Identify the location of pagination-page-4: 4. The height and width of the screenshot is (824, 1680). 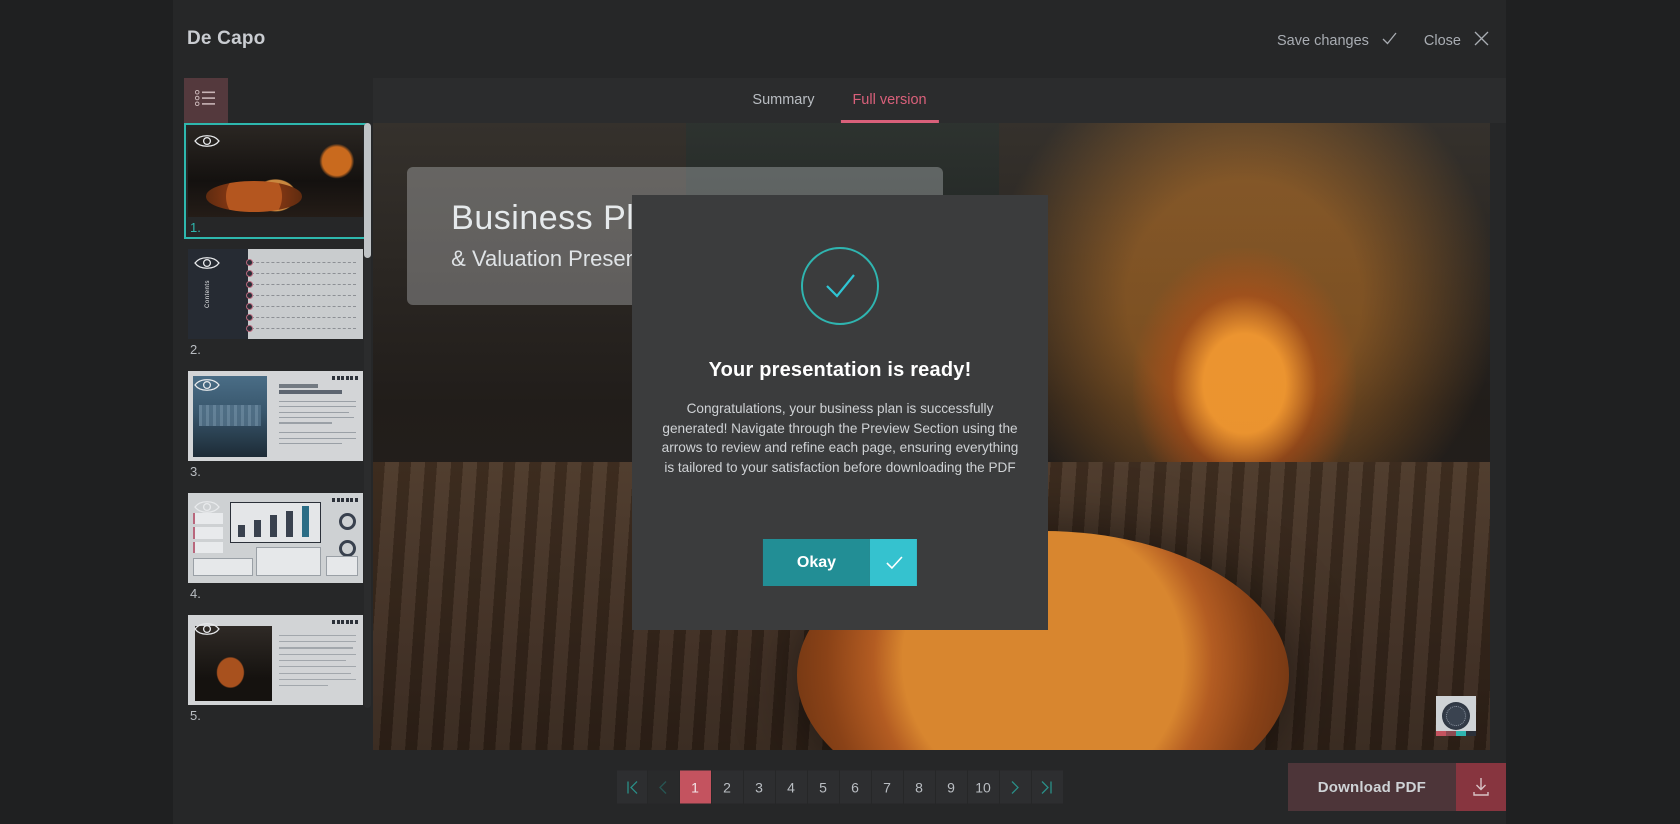
(791, 787).